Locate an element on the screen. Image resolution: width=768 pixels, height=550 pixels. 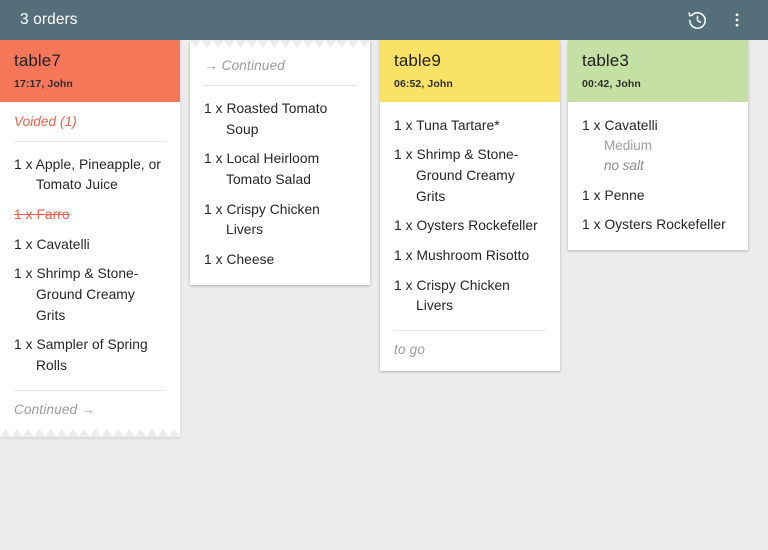
order-item: 1 x Local Heirloom Tomato Salad is located at coordinates (280, 165).